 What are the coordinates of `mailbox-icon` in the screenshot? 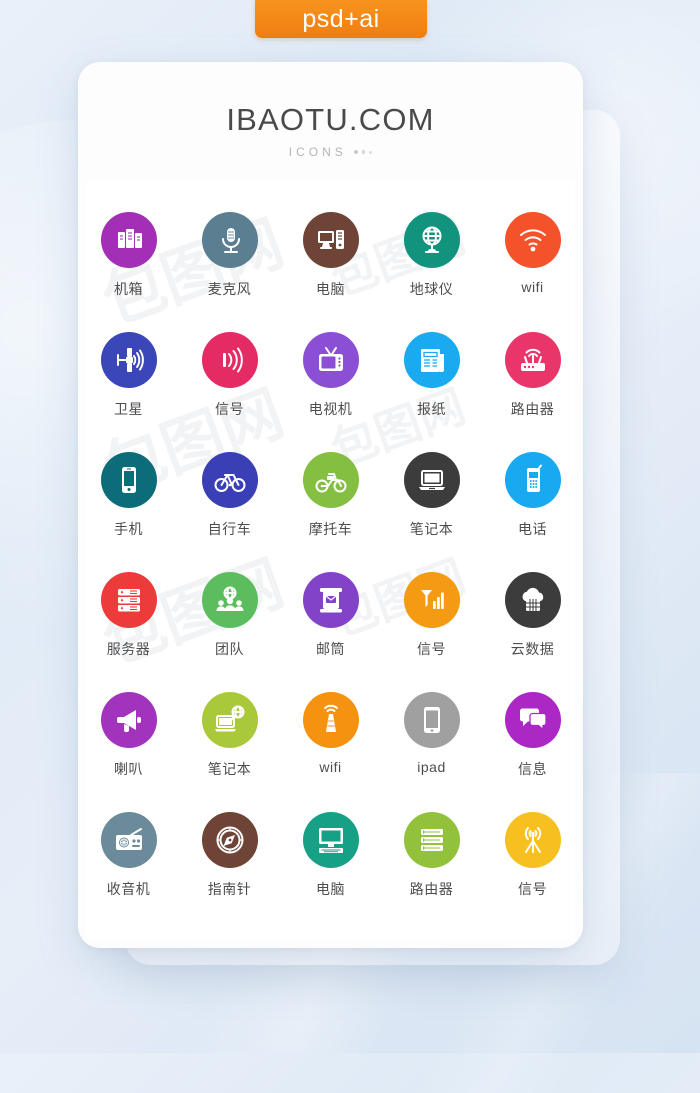 It's located at (330, 600).